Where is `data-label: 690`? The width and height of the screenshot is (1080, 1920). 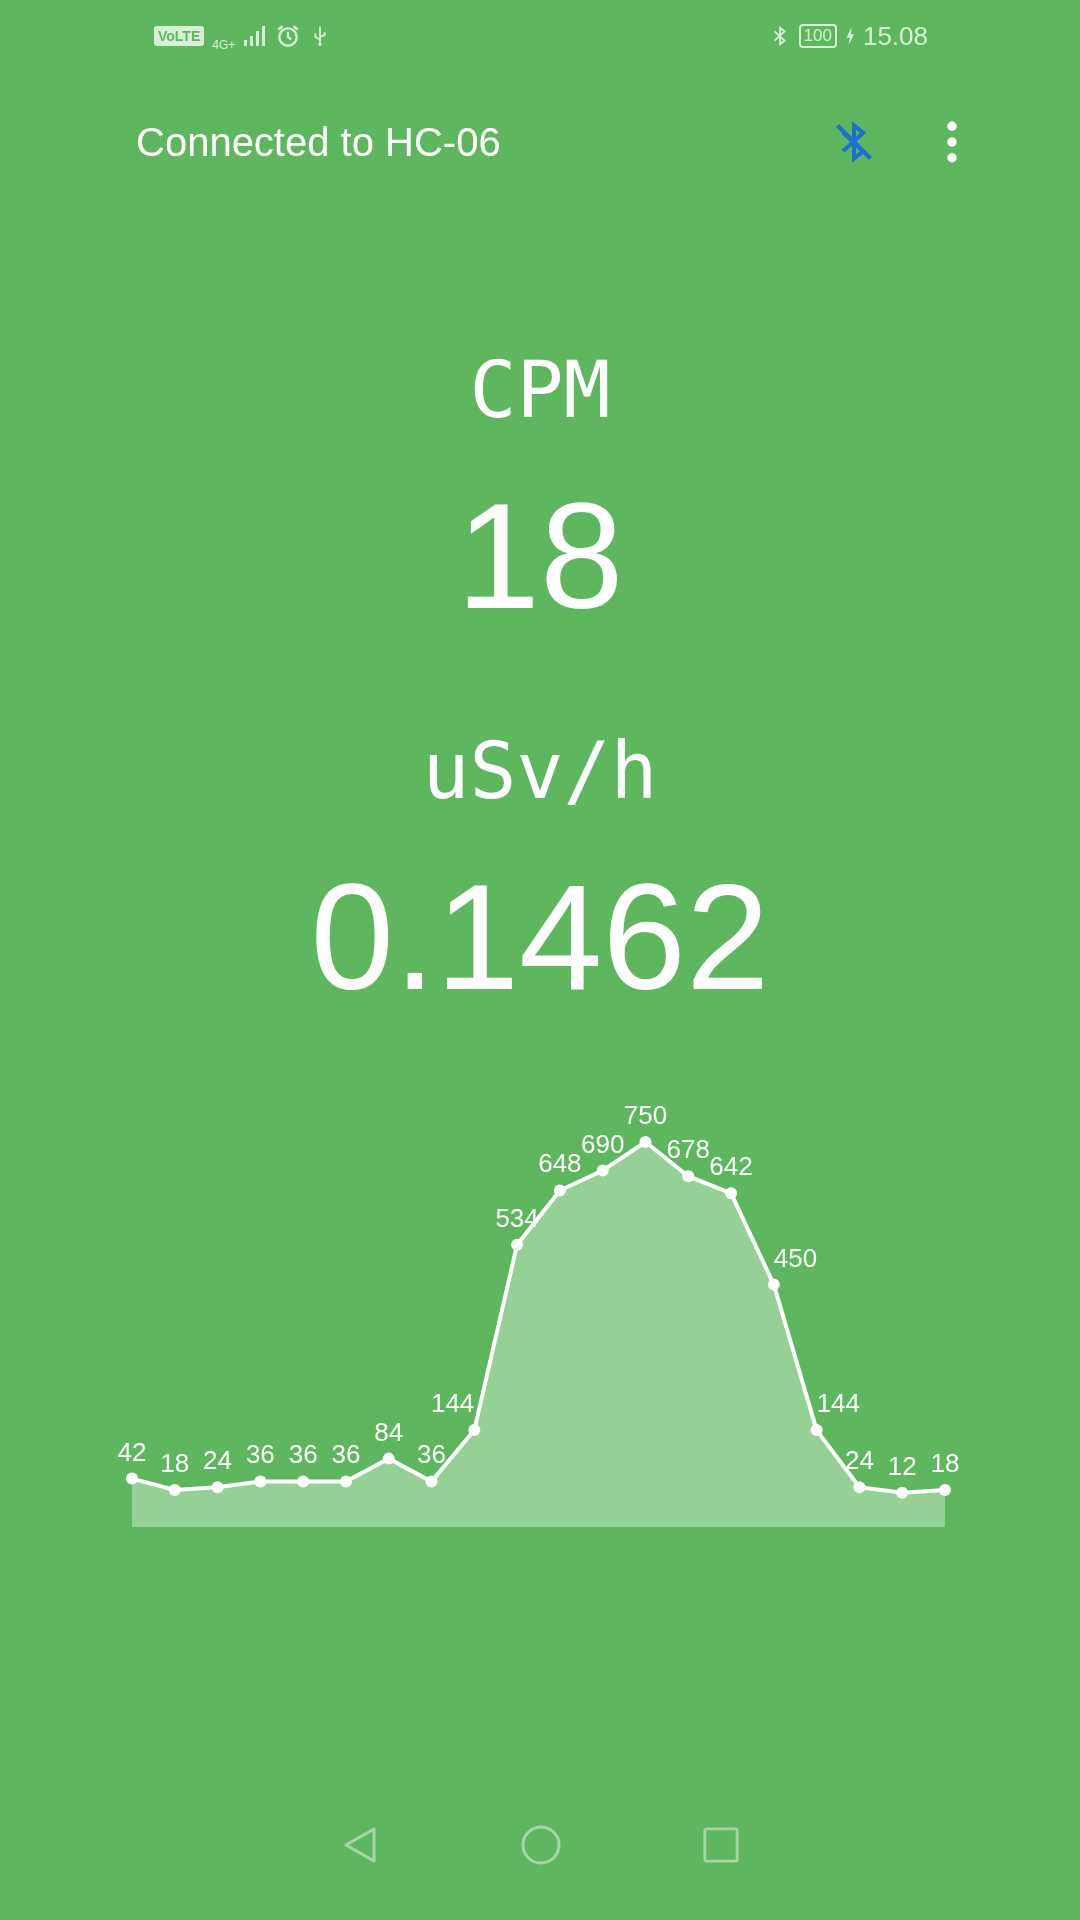 data-label: 690 is located at coordinates (603, 1143).